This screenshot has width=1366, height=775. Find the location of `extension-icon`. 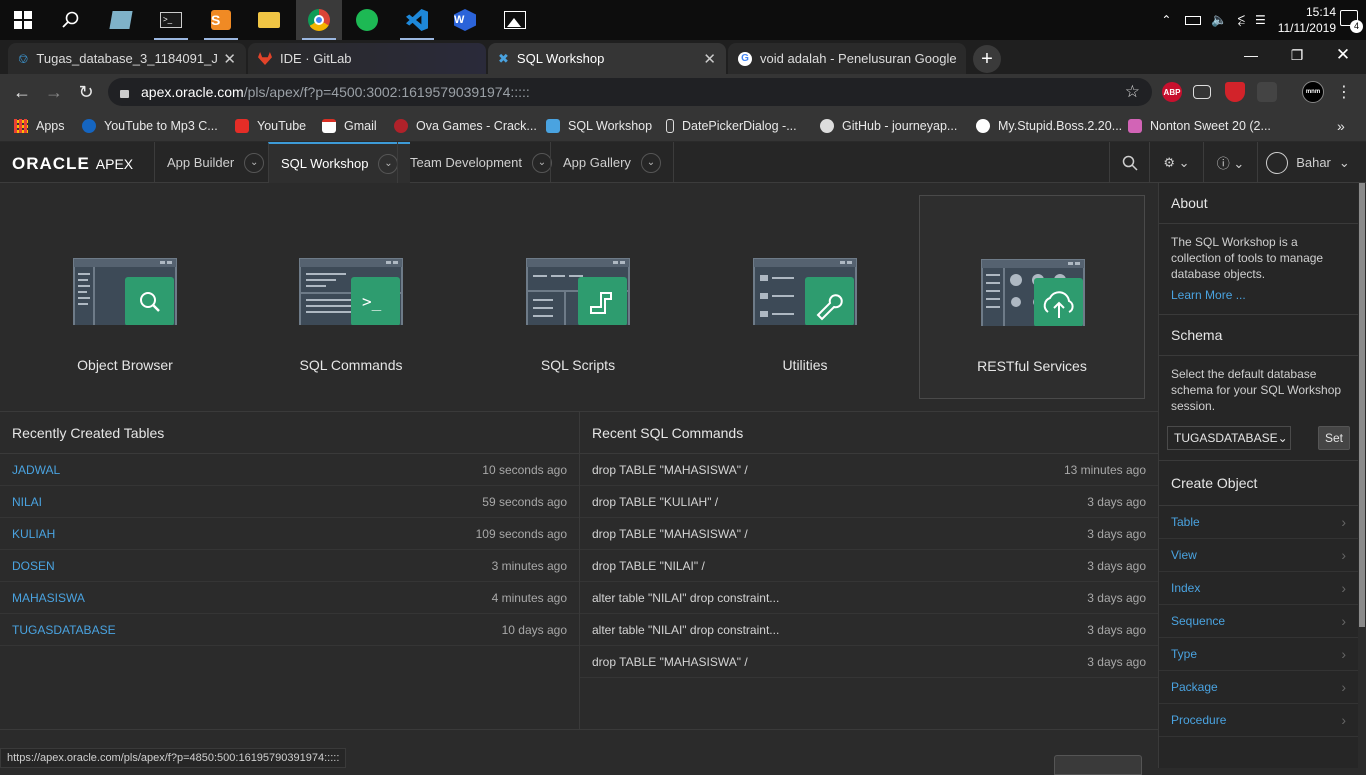

extension-icon is located at coordinates (1202, 92).